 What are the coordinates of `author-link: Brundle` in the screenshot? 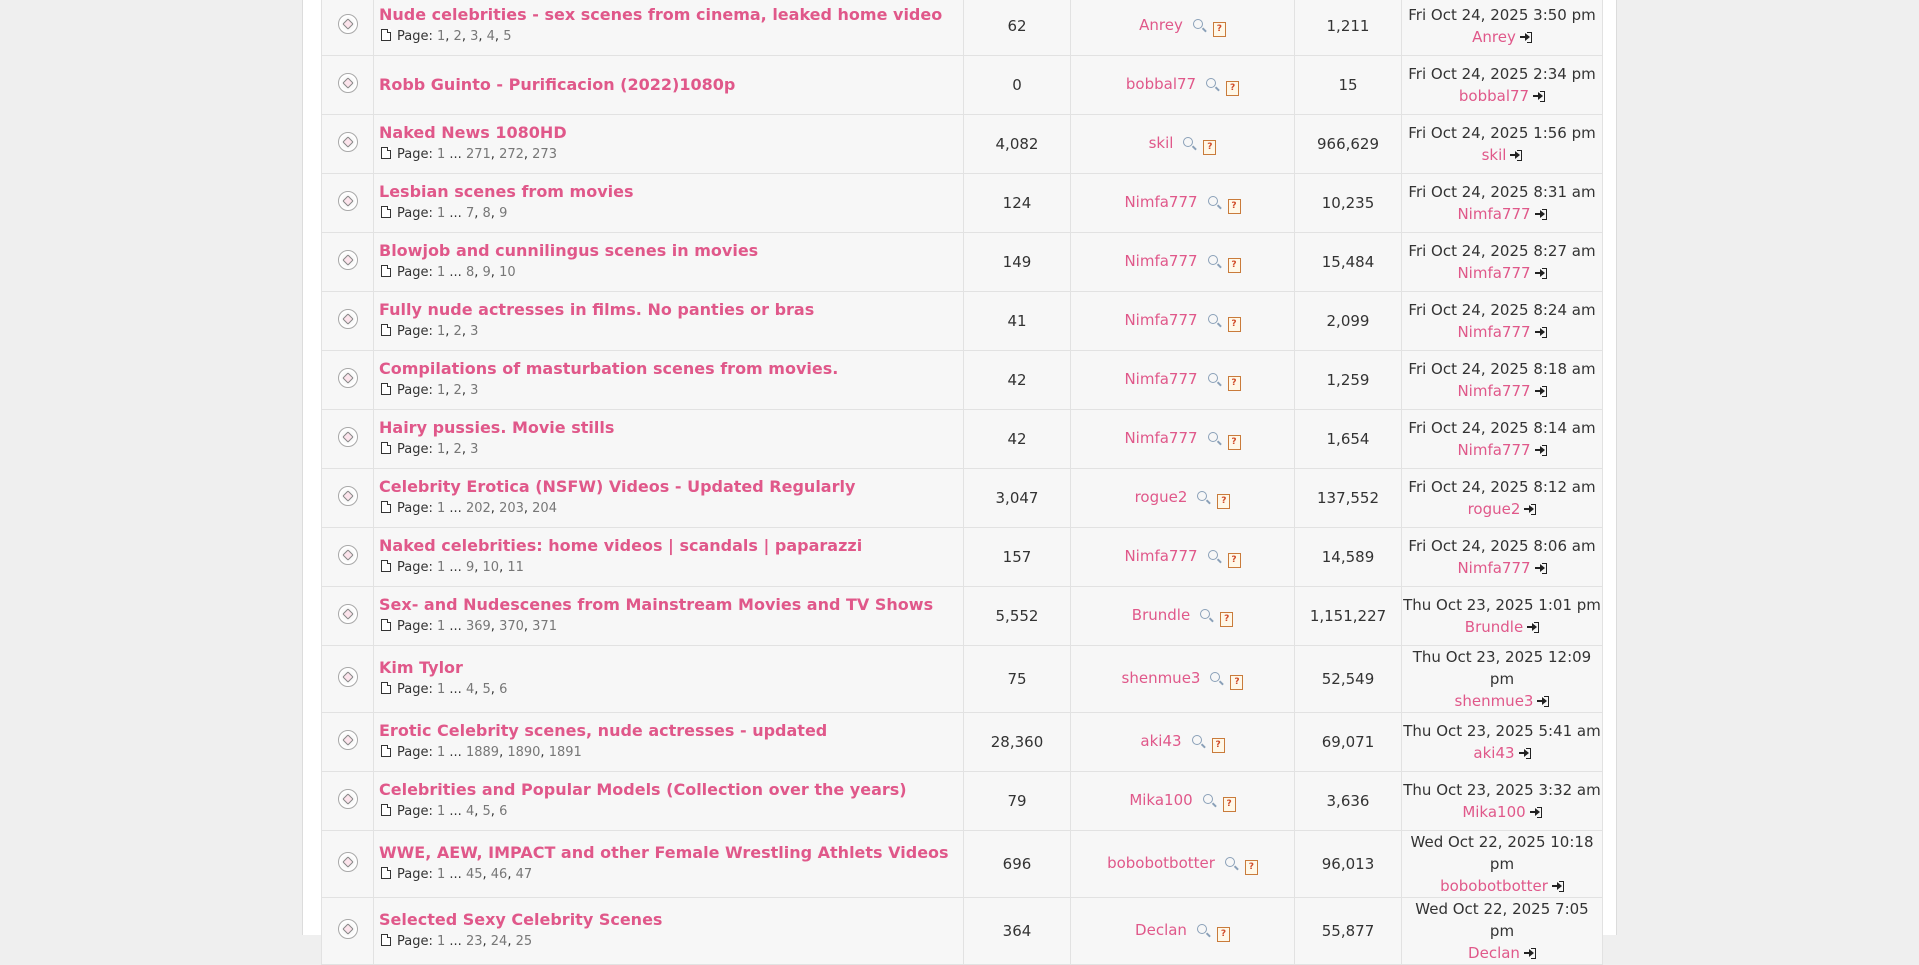 It's located at (1161, 615).